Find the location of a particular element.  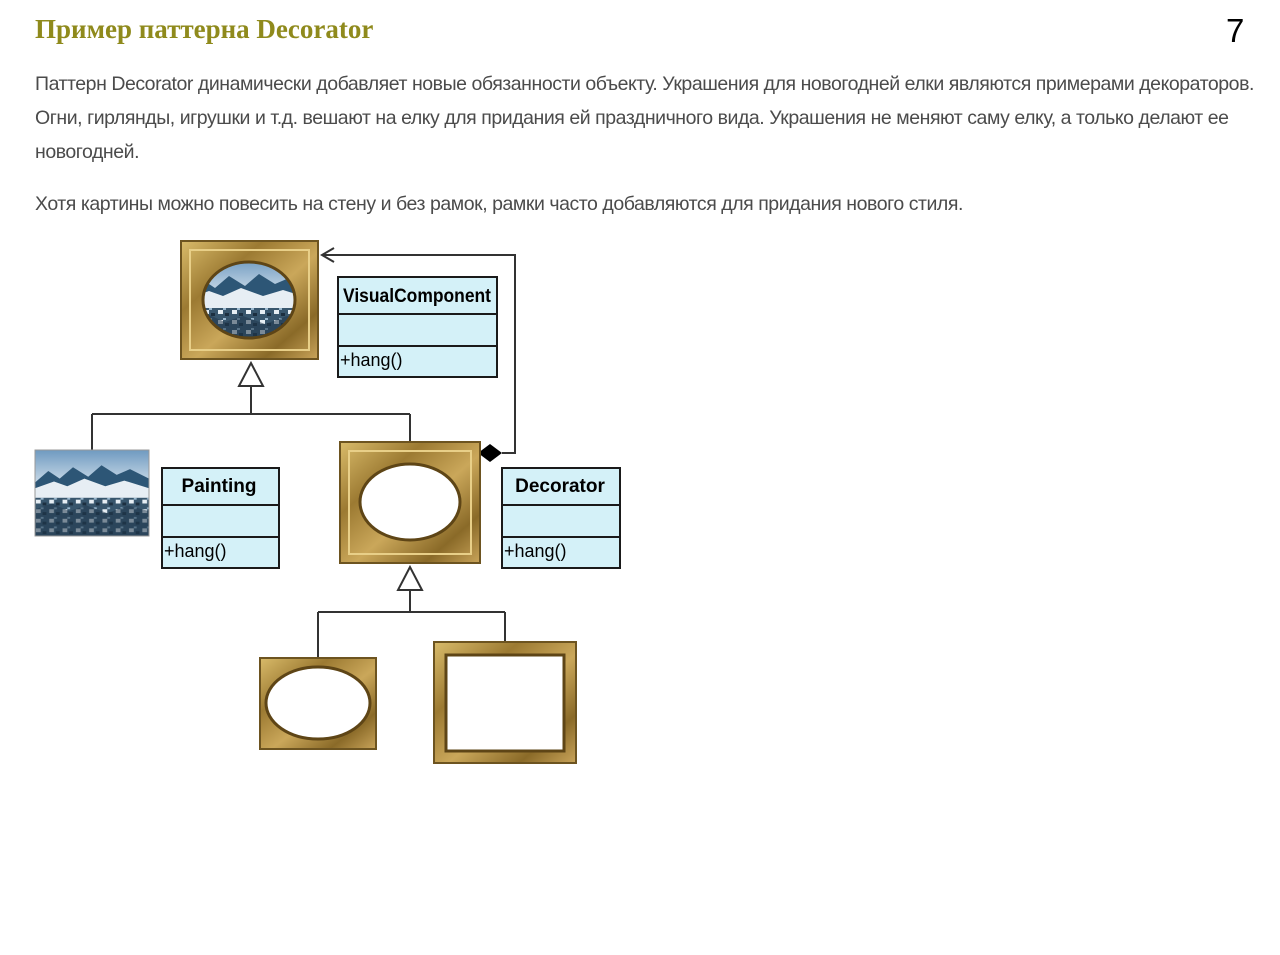

class-painting: Painting +hang() is located at coordinates (220, 518).